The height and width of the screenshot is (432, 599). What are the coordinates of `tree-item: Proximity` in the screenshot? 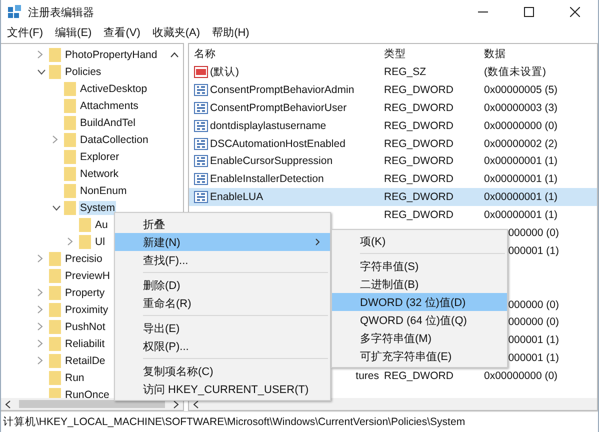 It's located at (87, 309).